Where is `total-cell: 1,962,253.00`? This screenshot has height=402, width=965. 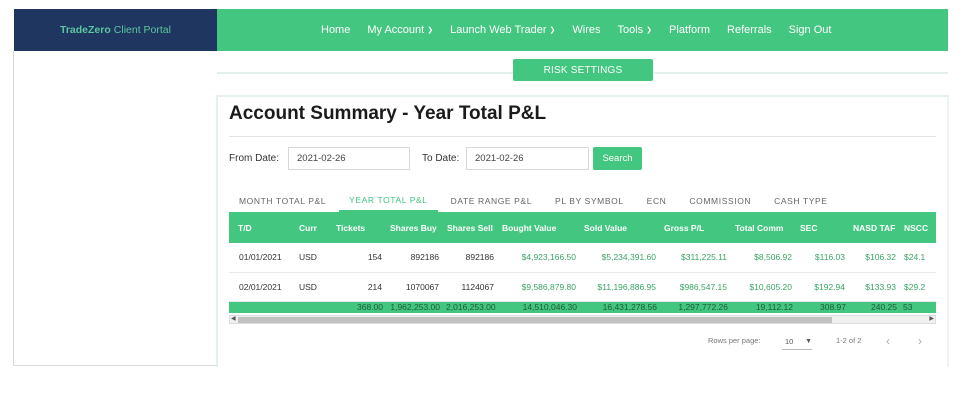 total-cell: 1,962,253.00 is located at coordinates (415, 307).